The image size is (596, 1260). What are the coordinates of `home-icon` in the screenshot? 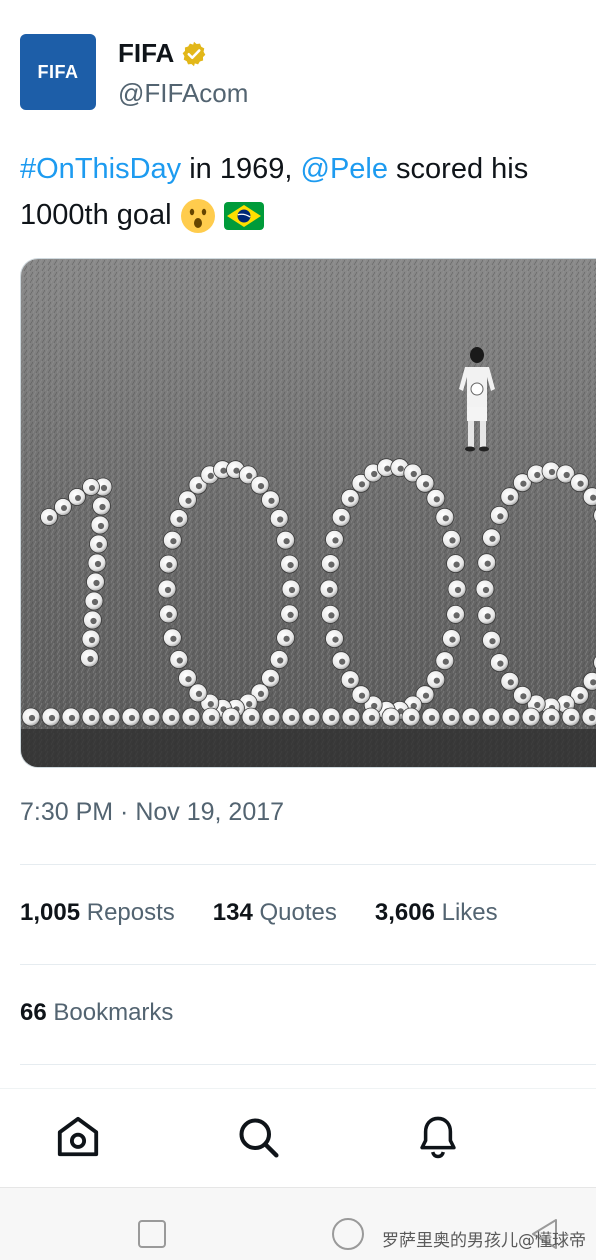 It's located at (78, 1136).